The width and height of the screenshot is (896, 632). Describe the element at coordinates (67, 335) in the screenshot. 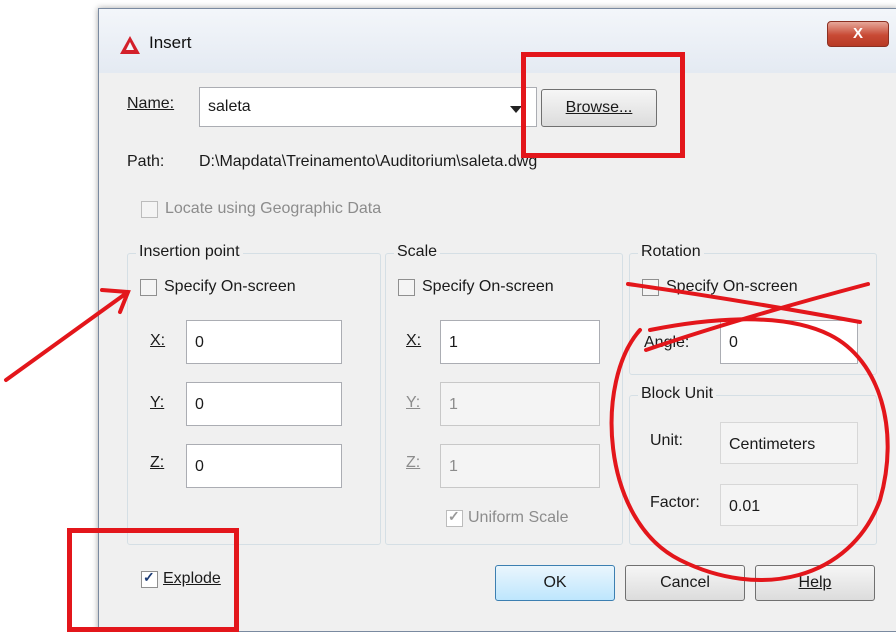

I see `arrow-icon` at that location.